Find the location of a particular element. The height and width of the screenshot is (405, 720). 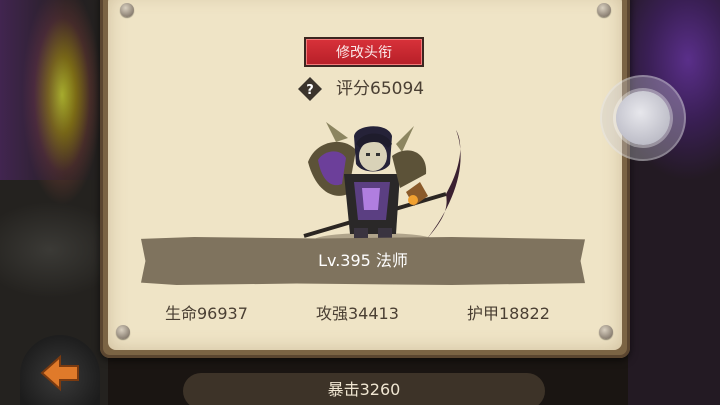

back-arrow-icon is located at coordinates (59, 373).